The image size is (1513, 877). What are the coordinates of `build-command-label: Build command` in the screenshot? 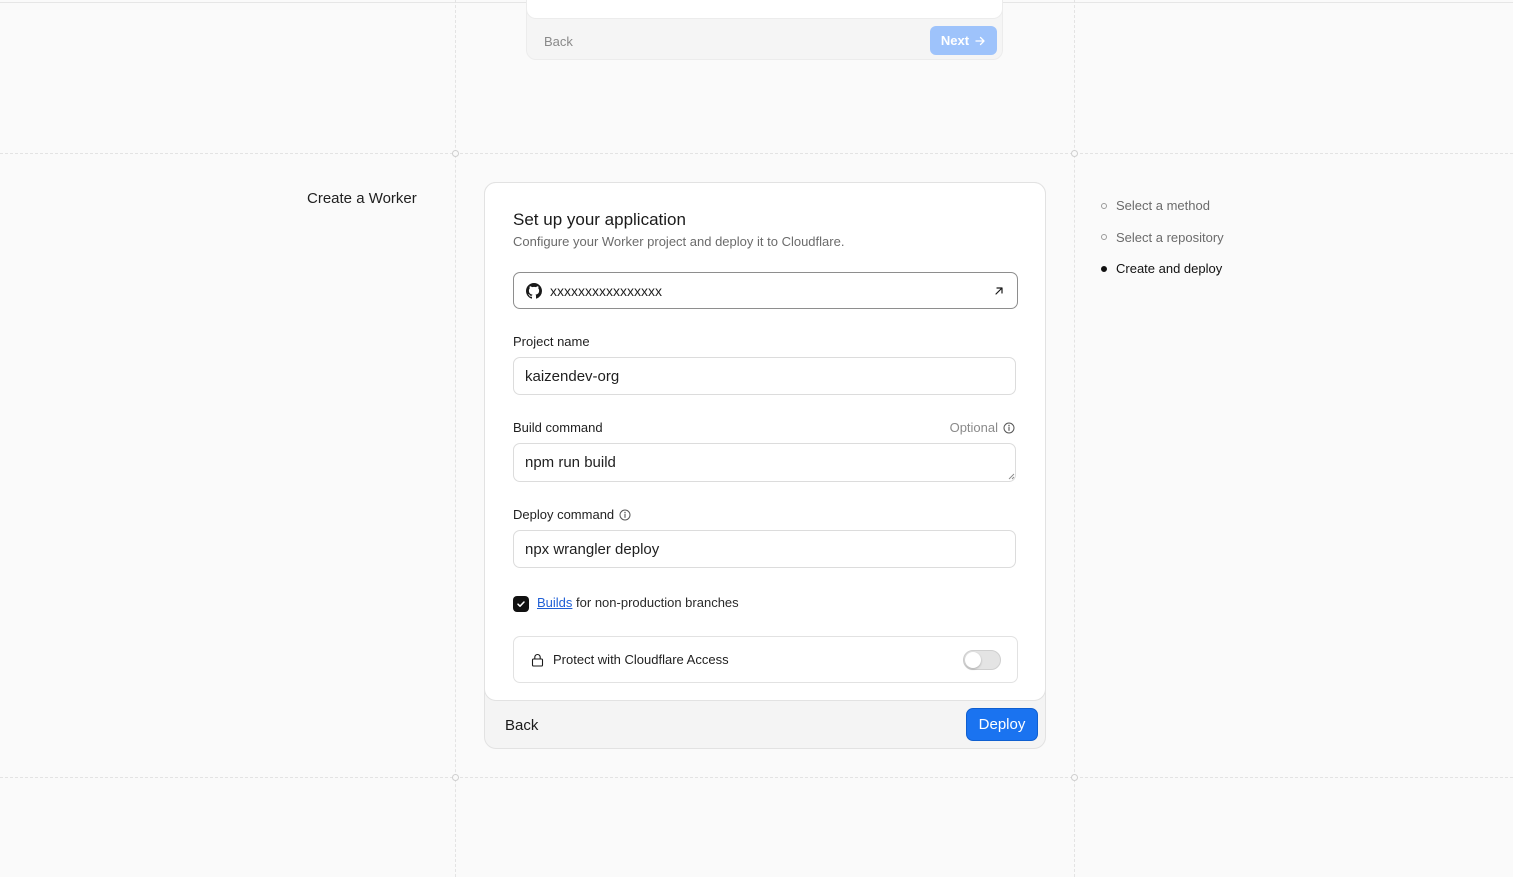 It's located at (558, 427).